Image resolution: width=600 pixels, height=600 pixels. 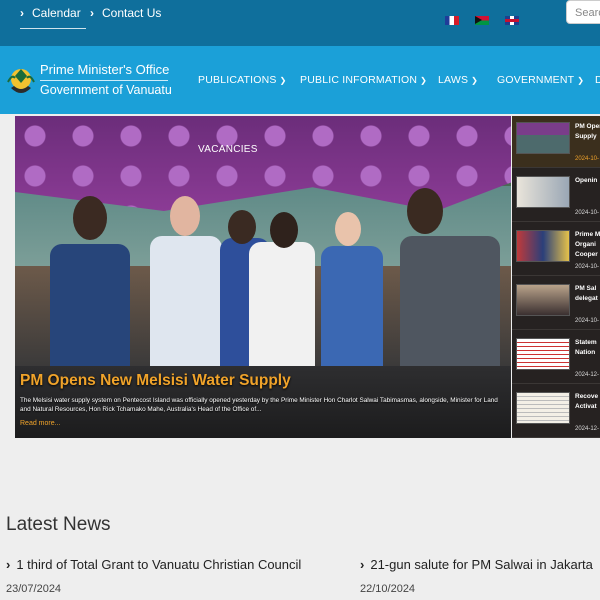 I want to click on nav-laws-label: LAWS, so click(x=453, y=80).